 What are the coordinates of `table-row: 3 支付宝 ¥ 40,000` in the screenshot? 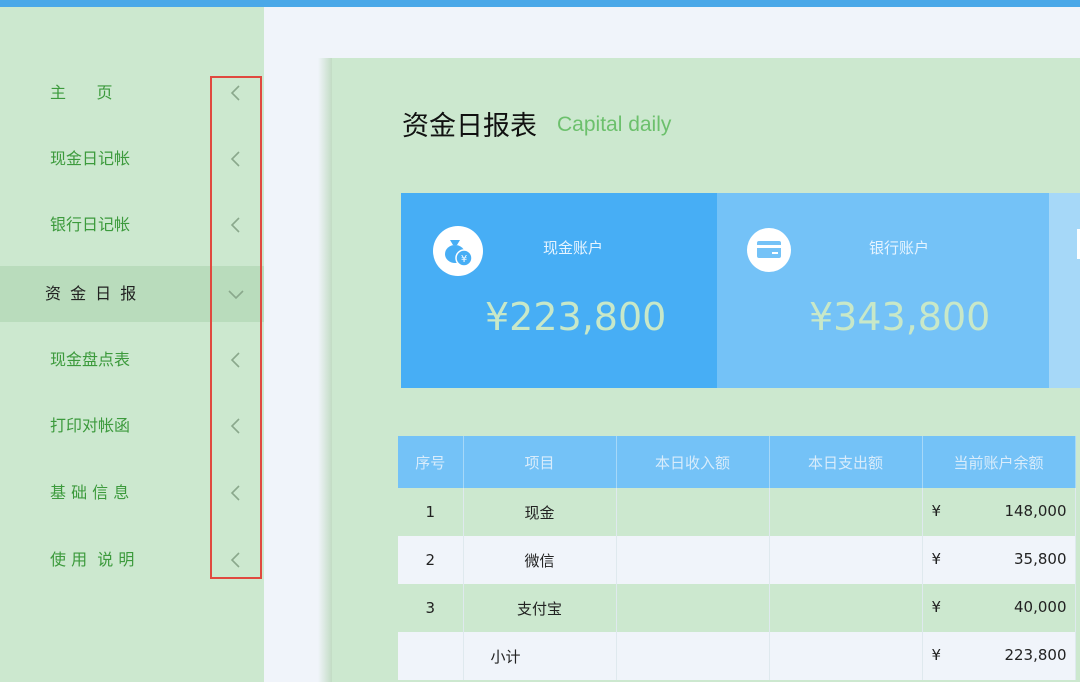 It's located at (737, 608).